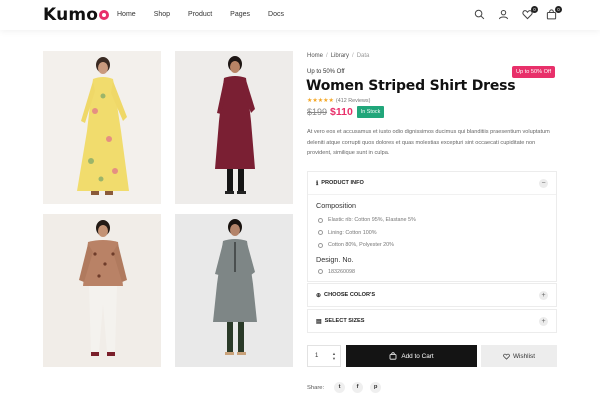 This screenshot has width=600, height=407. I want to click on main-nav: Home Shop Product Pages Docs, so click(209, 14).